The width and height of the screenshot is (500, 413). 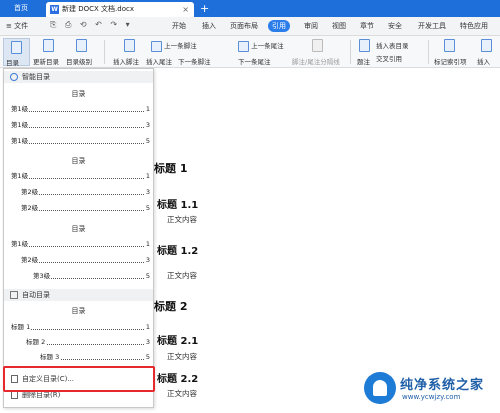 What do you see at coordinates (36, 295) in the screenshot?
I see `auto-toc-label: 自动目录` at bounding box center [36, 295].